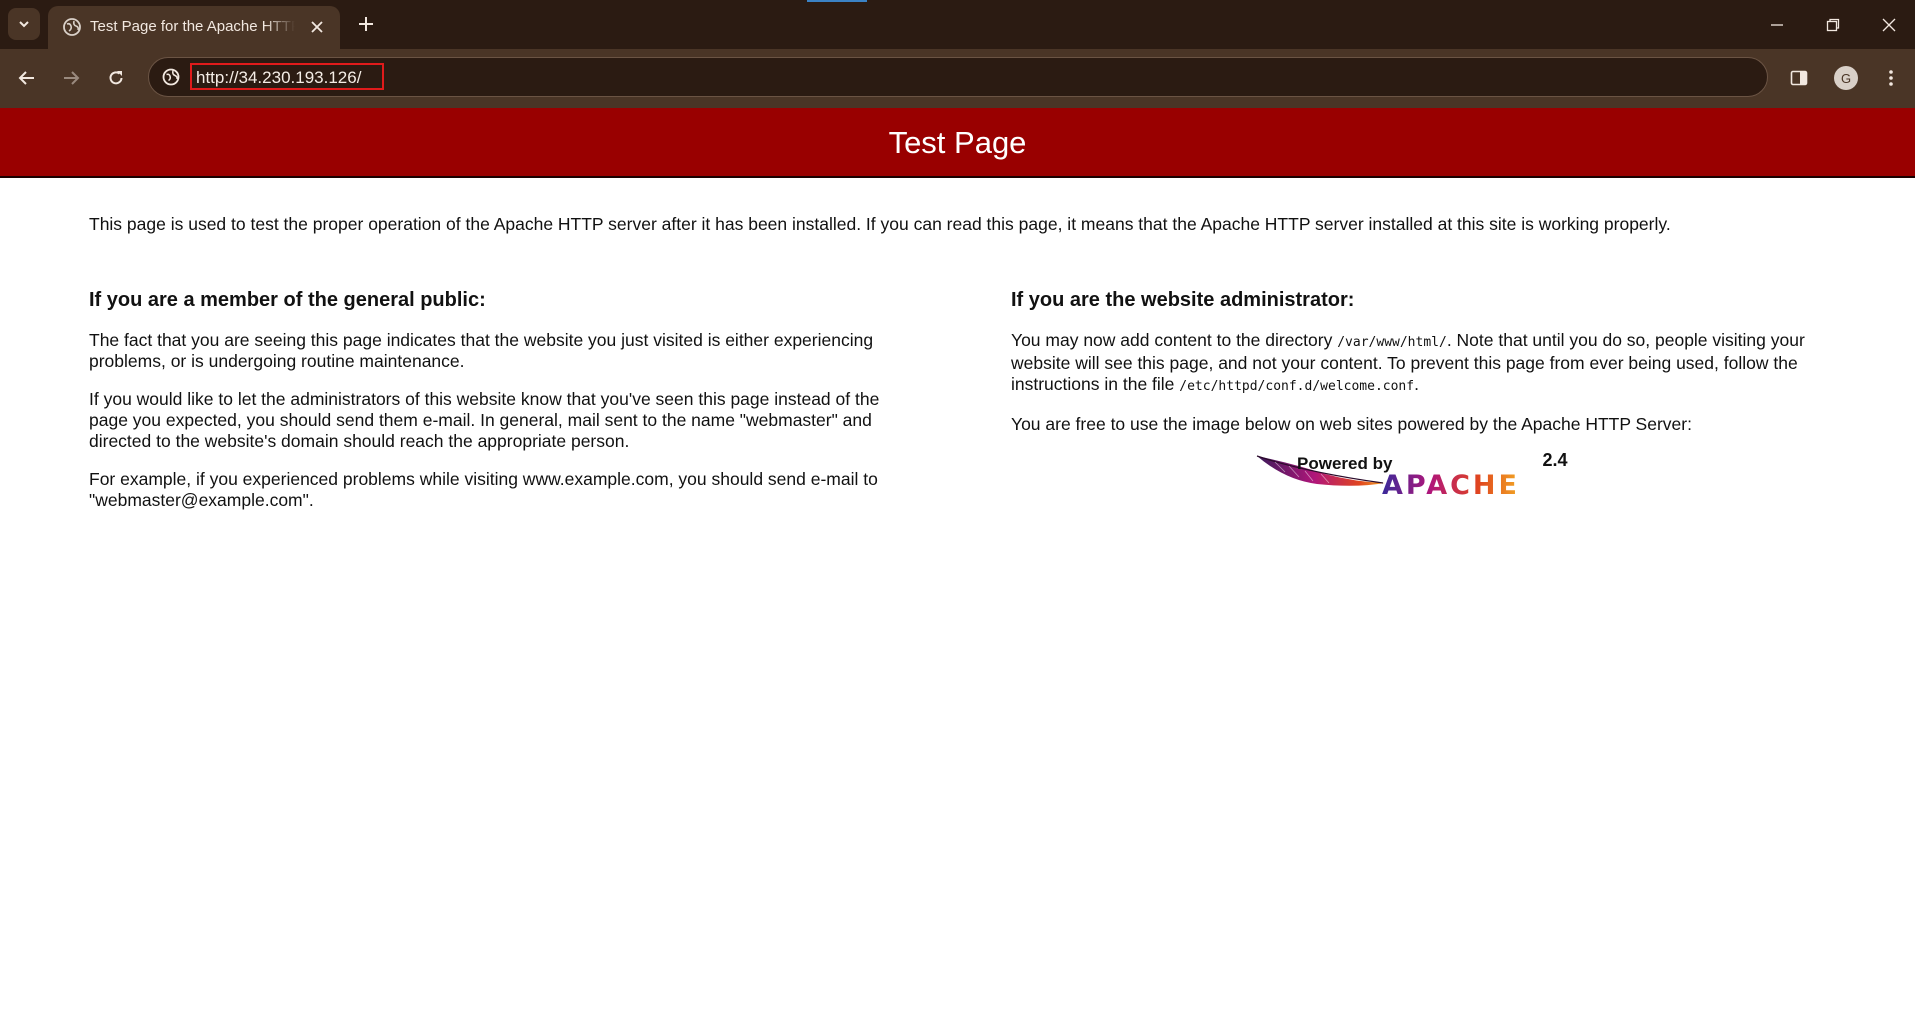  What do you see at coordinates (1416, 384) in the screenshot?
I see `admin-text-c: .` at bounding box center [1416, 384].